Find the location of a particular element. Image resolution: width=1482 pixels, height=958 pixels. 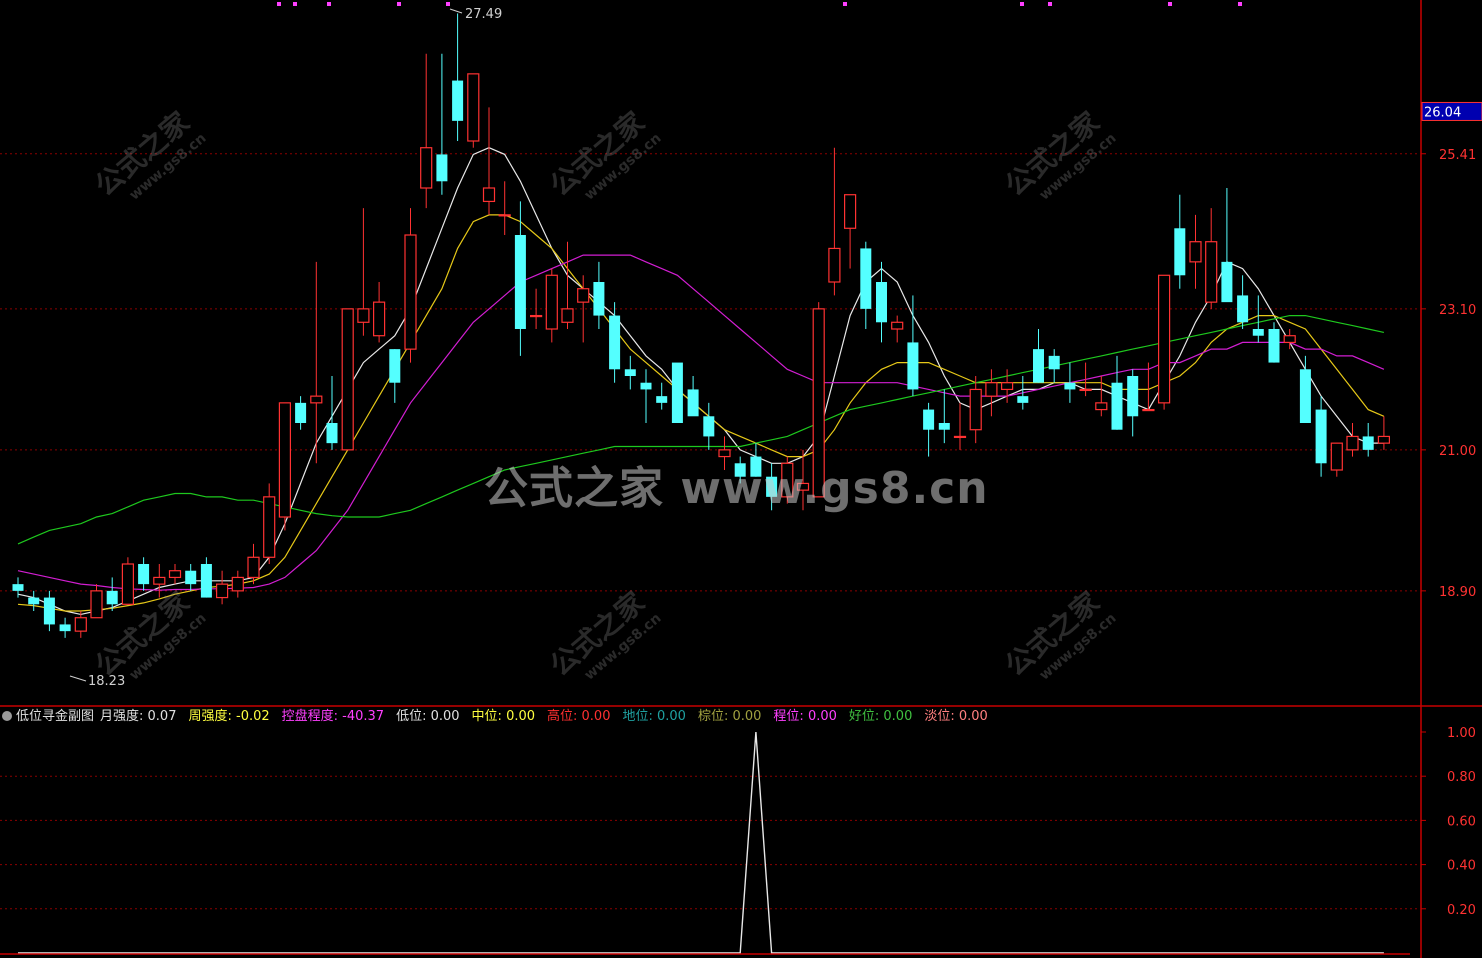

indicator-item: 控盘程度: -40.37 is located at coordinates (336, 716).